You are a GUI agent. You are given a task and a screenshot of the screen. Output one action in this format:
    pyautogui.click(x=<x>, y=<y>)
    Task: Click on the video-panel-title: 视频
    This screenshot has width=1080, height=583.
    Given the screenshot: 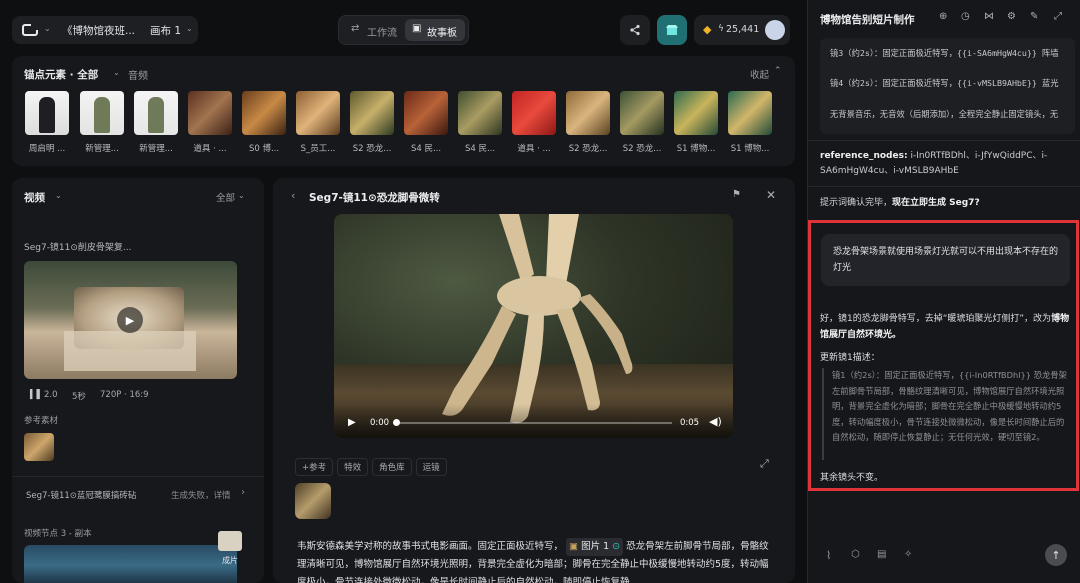 What is the action you would take?
    pyautogui.click(x=34, y=198)
    